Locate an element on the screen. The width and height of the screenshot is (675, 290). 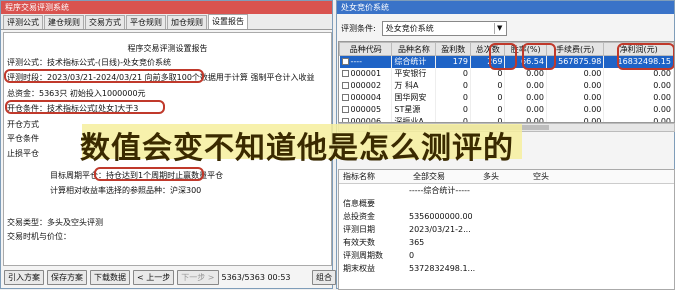
download-data-button: 下载数据 is located at coordinates (110, 277).